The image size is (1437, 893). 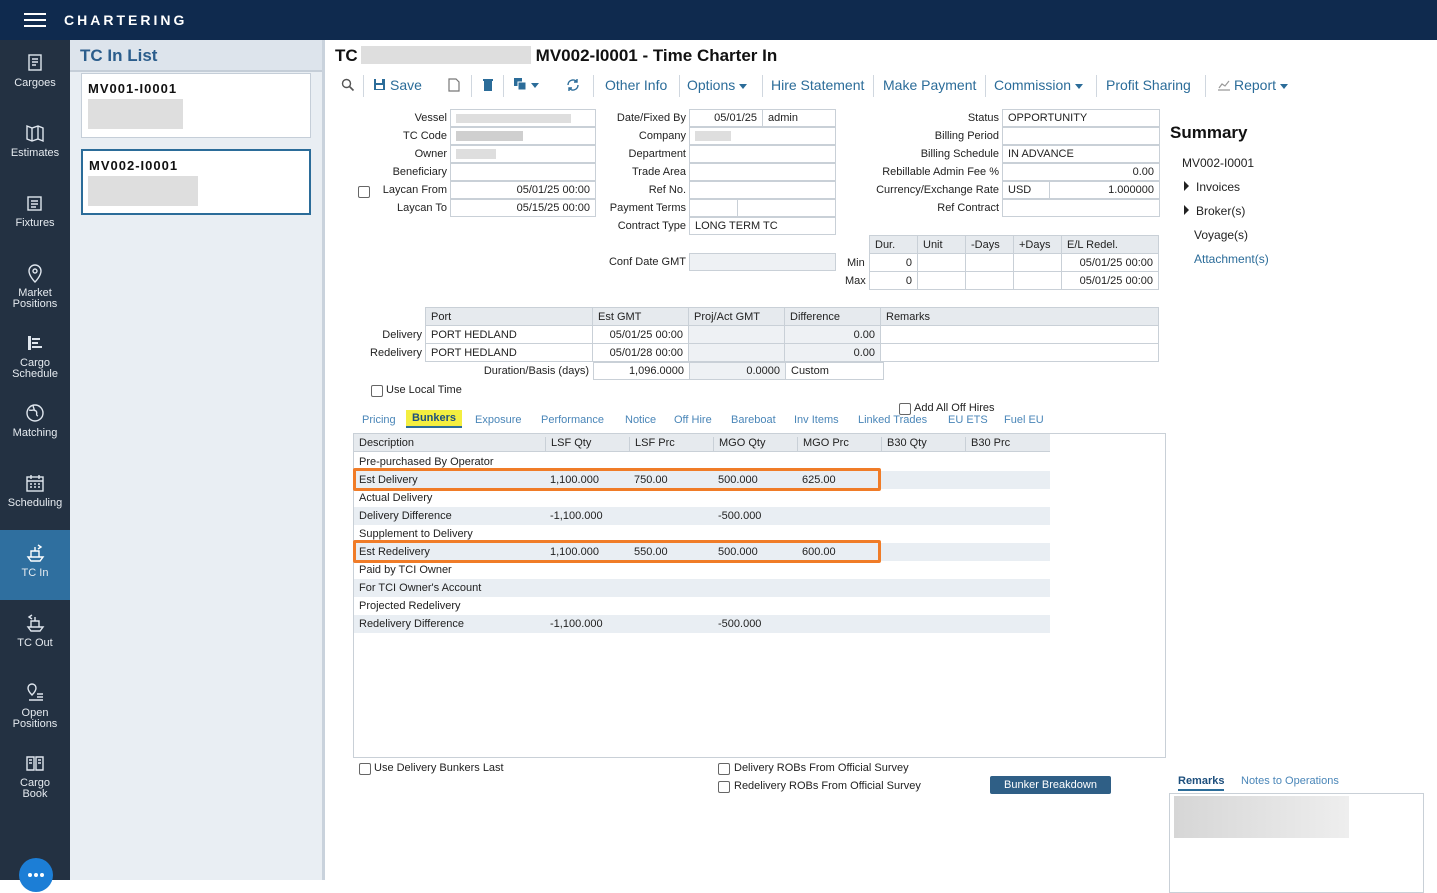 What do you see at coordinates (377, 391) in the screenshot?
I see `use-local-time-checkbox` at bounding box center [377, 391].